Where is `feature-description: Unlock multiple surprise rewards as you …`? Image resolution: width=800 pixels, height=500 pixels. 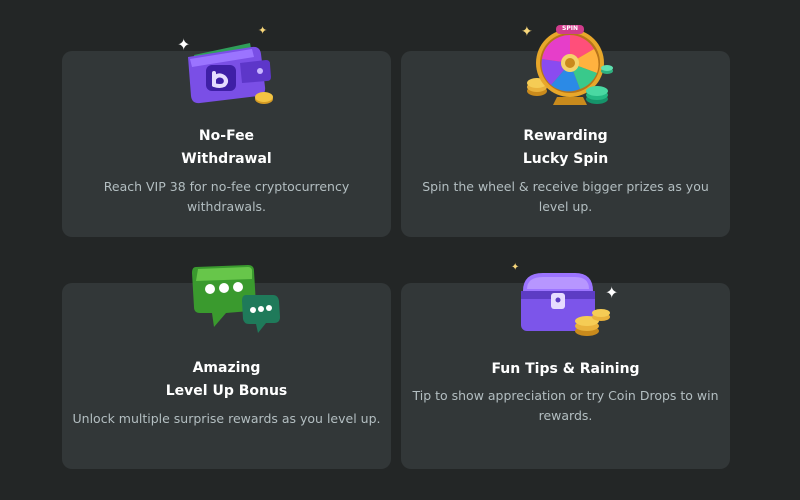
feature-description: Unlock multiple surprise rewards as you … is located at coordinates (226, 418).